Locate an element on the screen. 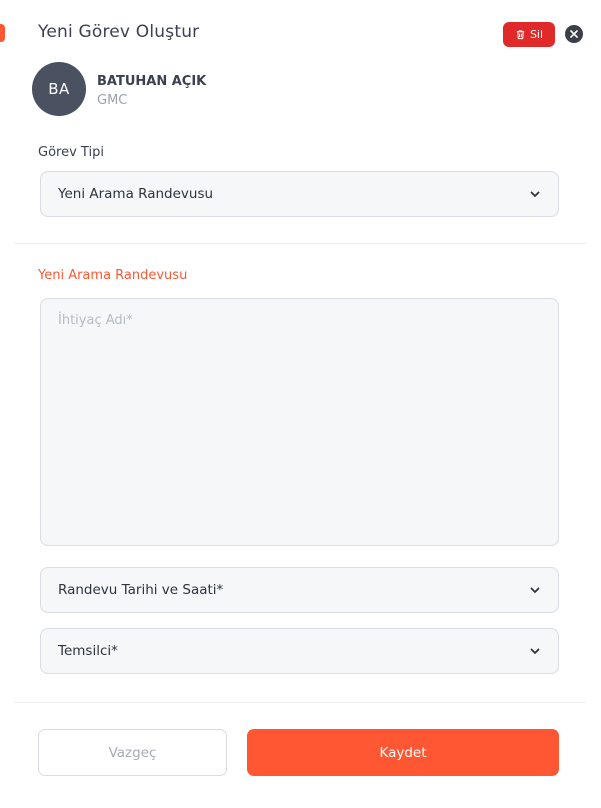  avatar: BA is located at coordinates (59, 89).